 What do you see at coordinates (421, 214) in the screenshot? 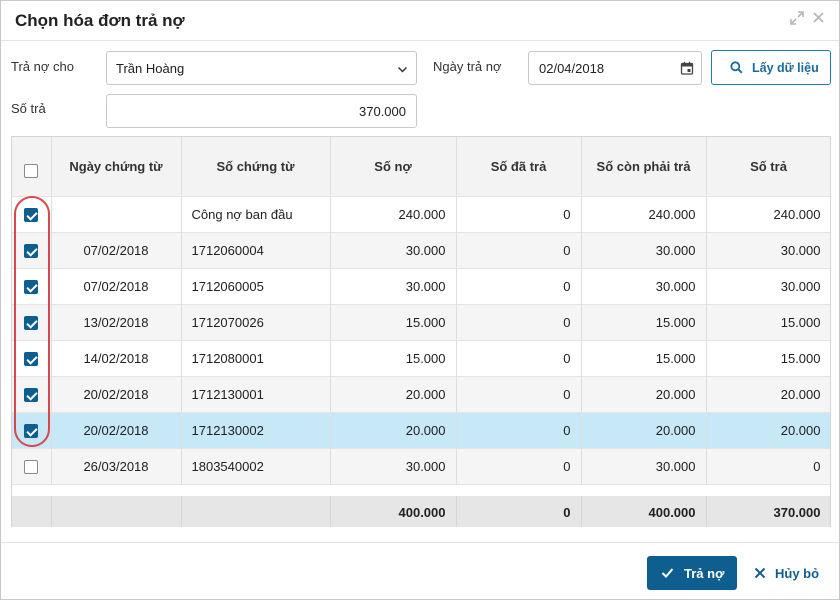
I see `table-row: Công nợ ban đầu 240.000 0 240.000 240.000` at bounding box center [421, 214].